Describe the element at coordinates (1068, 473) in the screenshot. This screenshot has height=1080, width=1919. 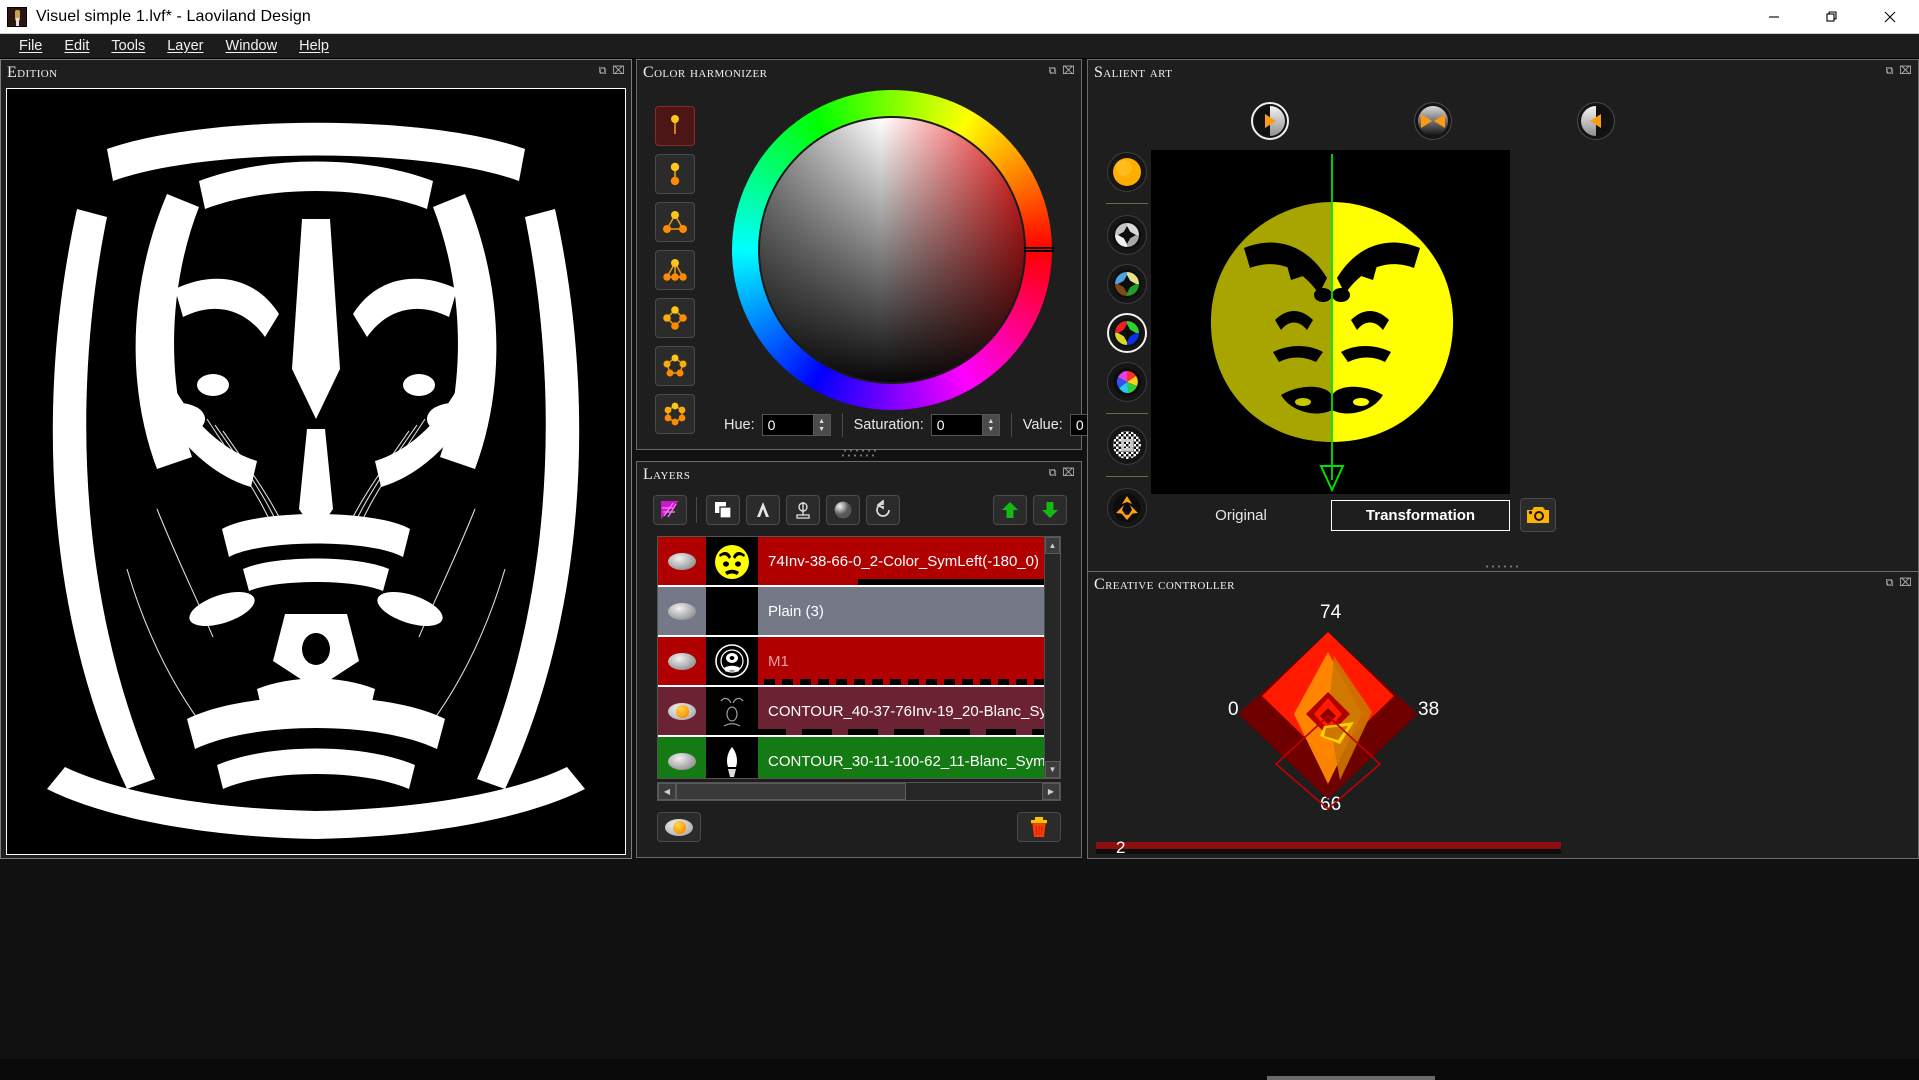
I see `layers-close-icon: ⌧` at that location.